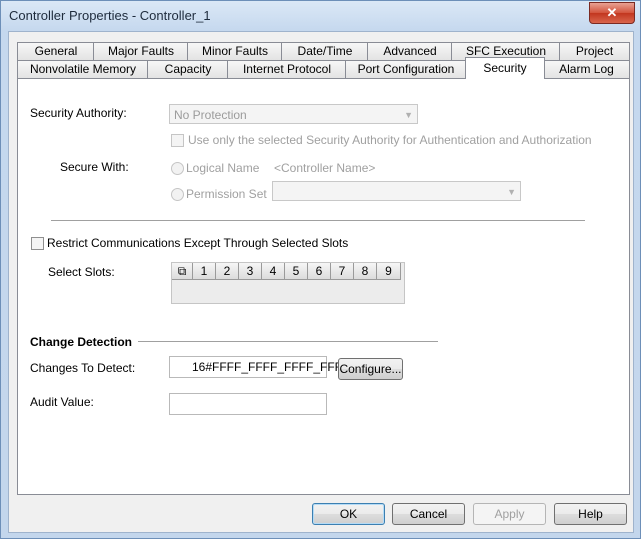  What do you see at coordinates (177, 194) in the screenshot?
I see `permission-set-radio` at bounding box center [177, 194].